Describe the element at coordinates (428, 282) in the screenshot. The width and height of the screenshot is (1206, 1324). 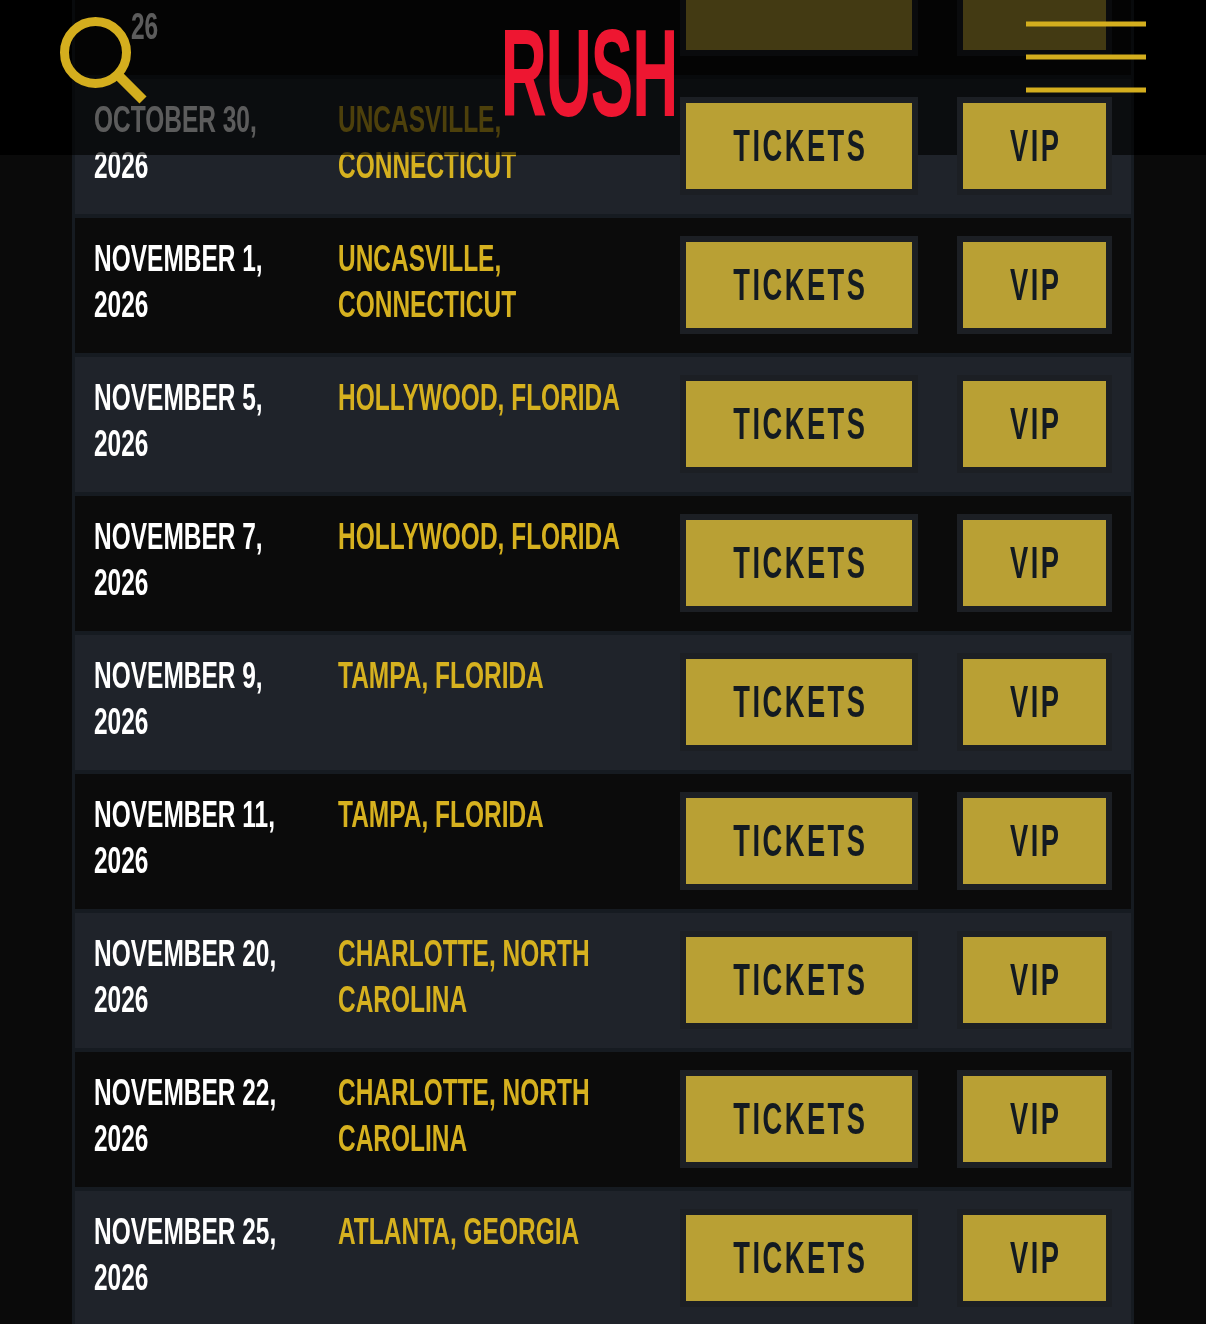
I see `show-location: UNCASVILLE, CONNECTICUT` at that location.